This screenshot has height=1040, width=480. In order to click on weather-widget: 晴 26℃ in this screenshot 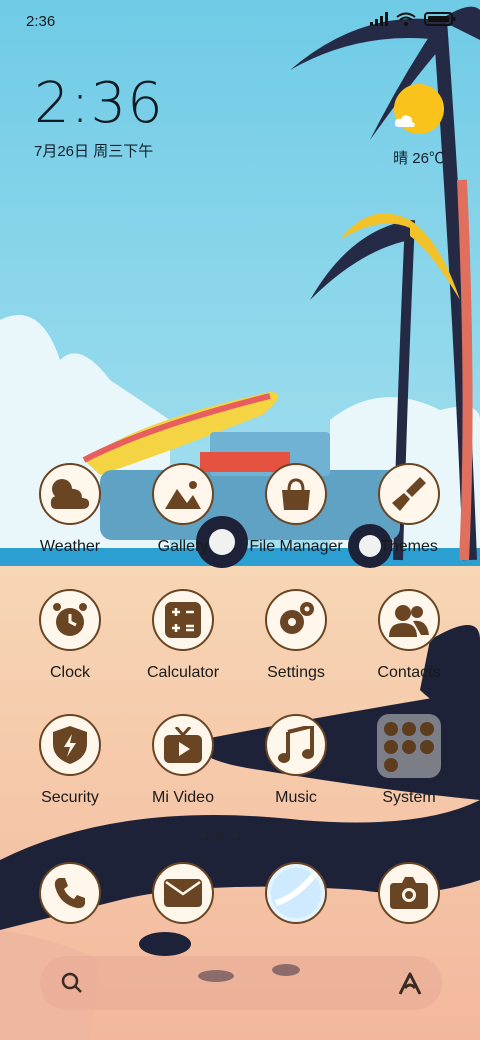, I will do `click(404, 126)`.